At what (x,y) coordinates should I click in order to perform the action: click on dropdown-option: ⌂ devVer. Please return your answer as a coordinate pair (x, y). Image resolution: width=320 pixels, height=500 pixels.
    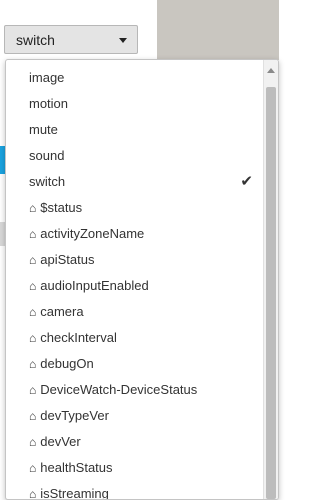
    Looking at the image, I should click on (135, 442).